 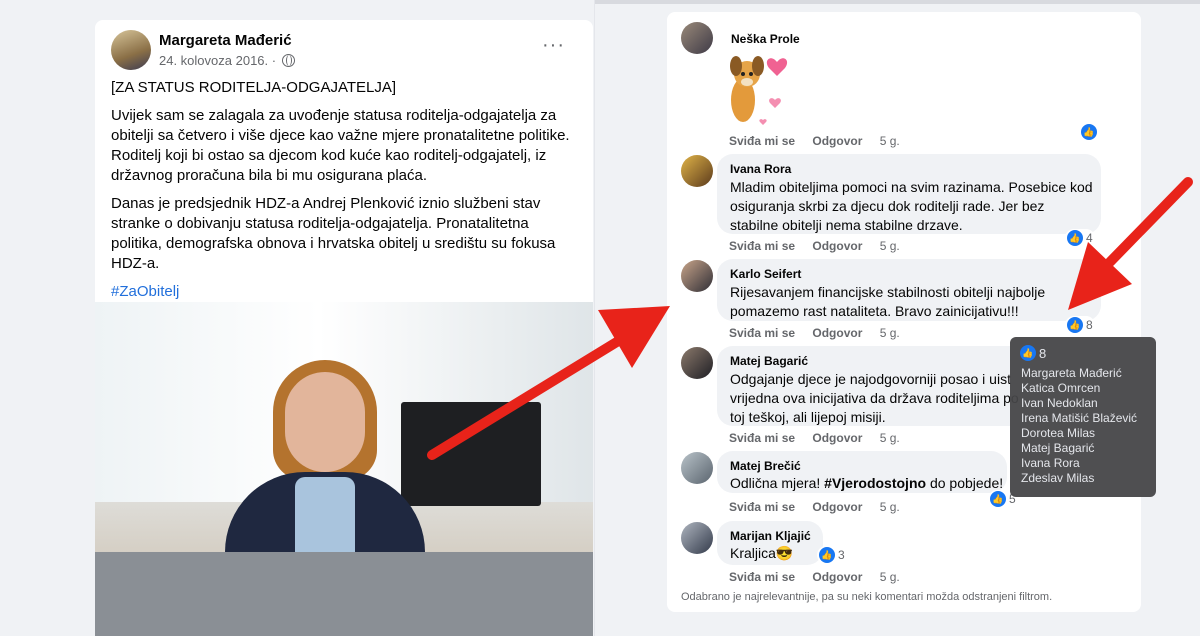 What do you see at coordinates (1058, 478) in the screenshot?
I see `liker-name: Zdeslav Milas` at bounding box center [1058, 478].